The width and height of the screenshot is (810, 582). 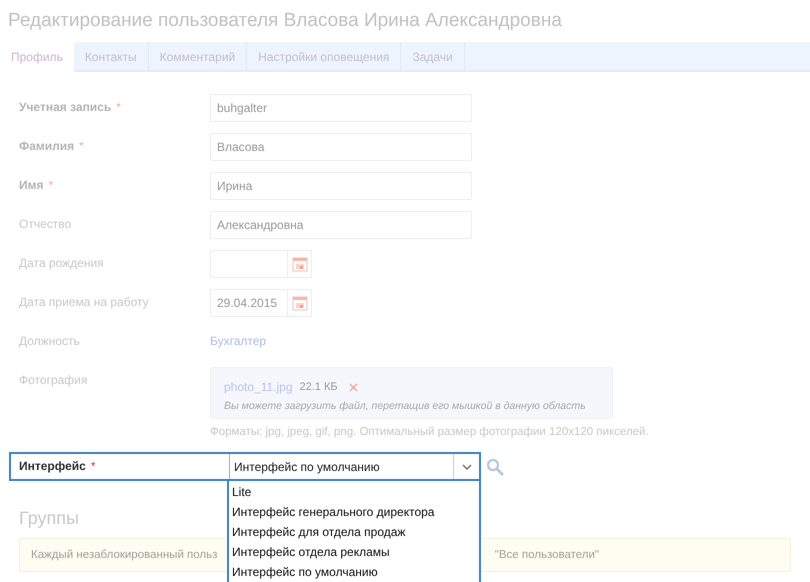 What do you see at coordinates (354, 512) in the screenshot?
I see `dropdown-option: Интерфейс генерального директора` at bounding box center [354, 512].